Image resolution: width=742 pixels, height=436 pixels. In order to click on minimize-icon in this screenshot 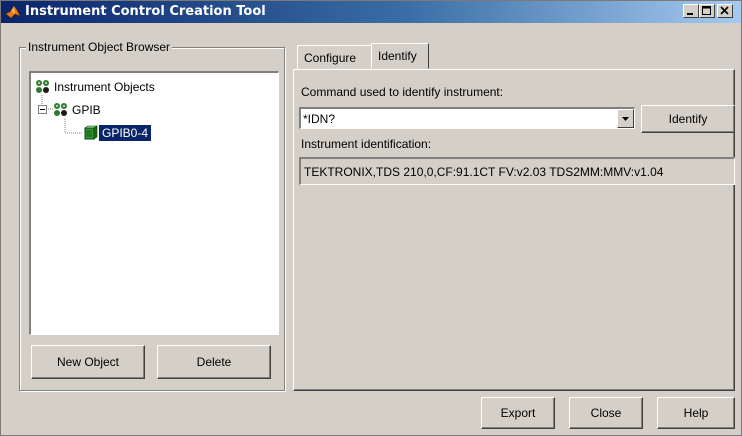, I will do `click(690, 14)`.